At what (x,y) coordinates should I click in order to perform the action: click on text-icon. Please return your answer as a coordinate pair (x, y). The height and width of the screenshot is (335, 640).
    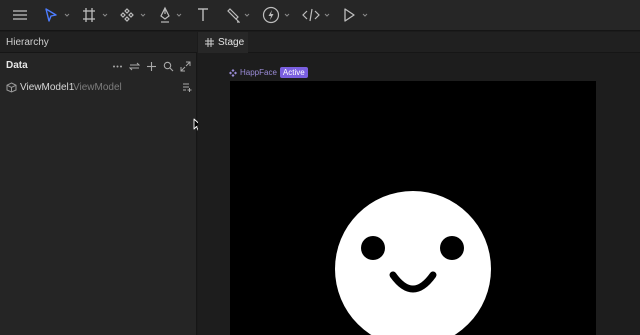
    Looking at the image, I should click on (203, 15).